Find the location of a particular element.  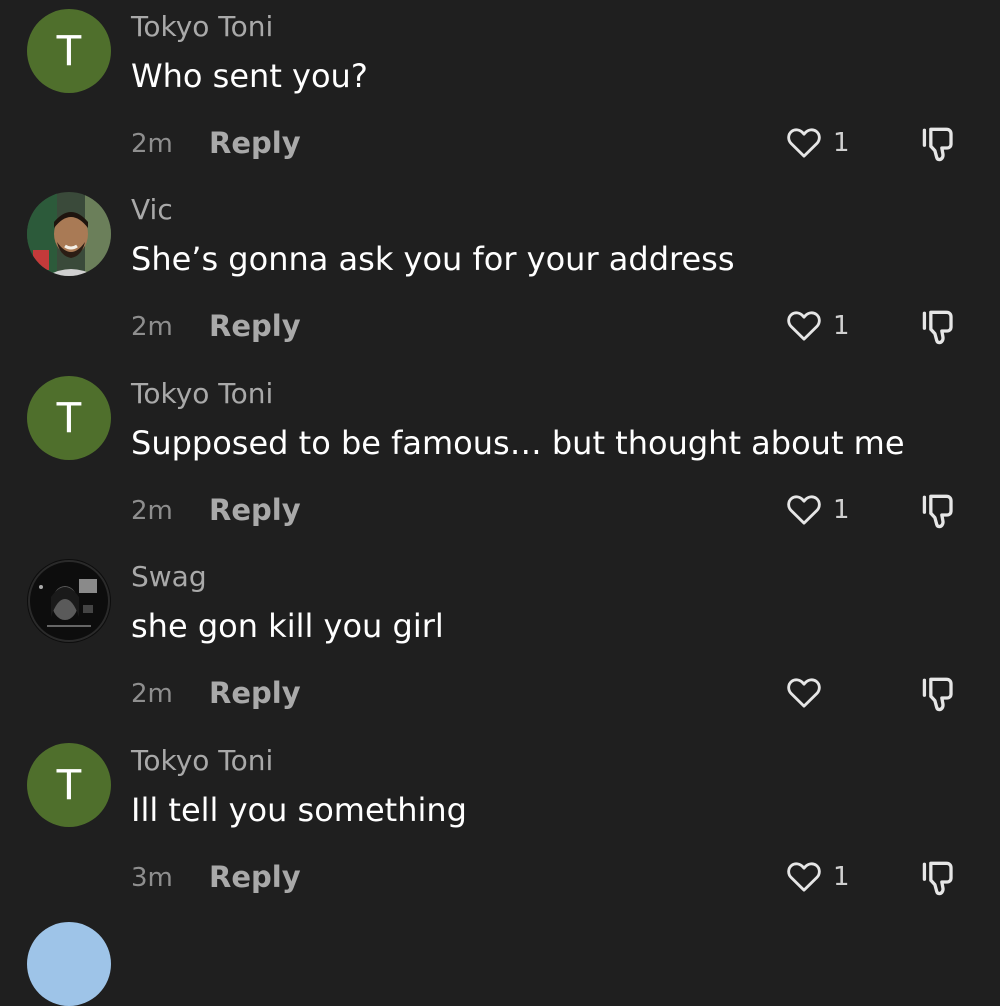

like-button is located at coordinates (819, 694).